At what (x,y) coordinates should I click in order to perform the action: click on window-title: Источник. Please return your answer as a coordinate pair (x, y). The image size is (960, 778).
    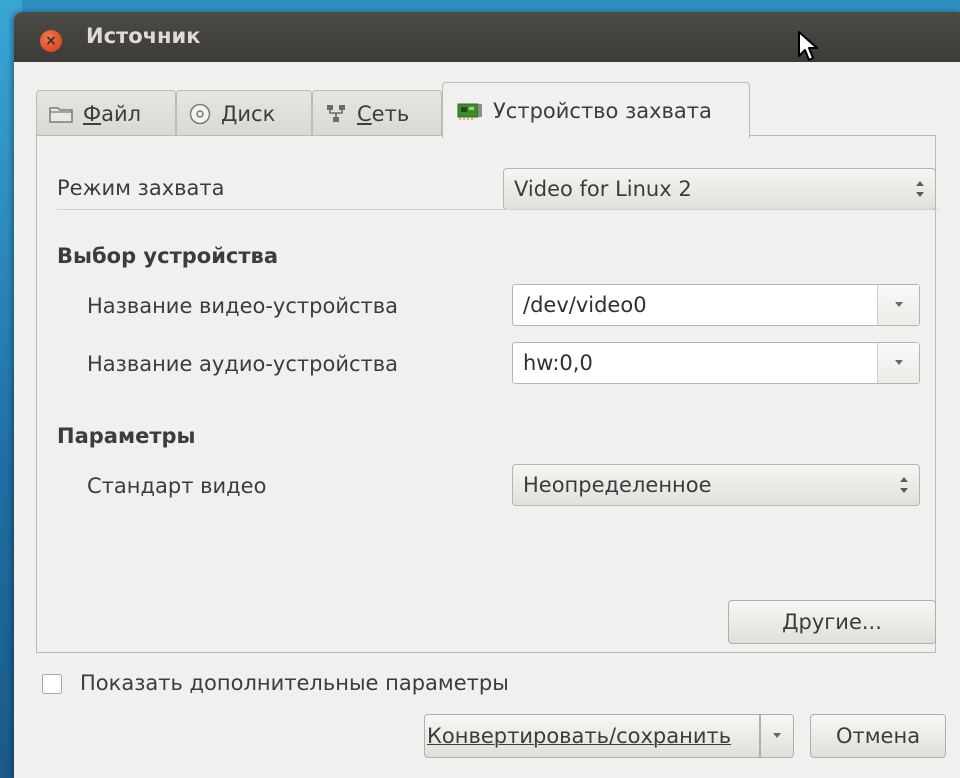
    Looking at the image, I should click on (143, 36).